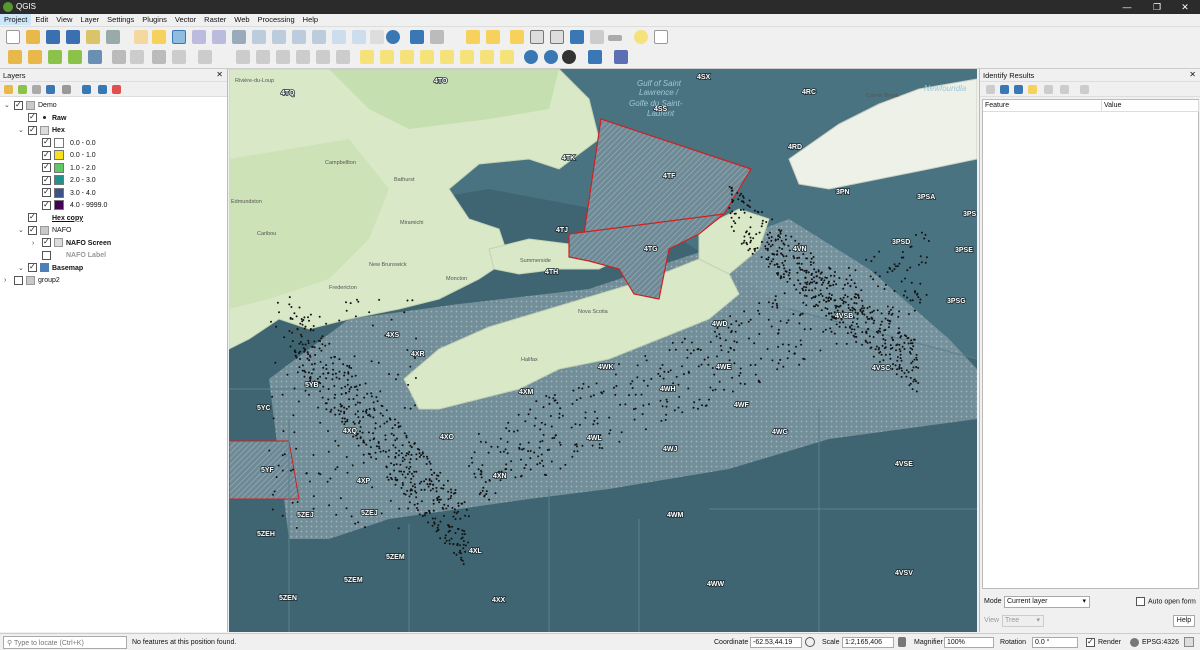 The width and height of the screenshot is (1200, 650). I want to click on view-select: Tree ▾, so click(1023, 621).